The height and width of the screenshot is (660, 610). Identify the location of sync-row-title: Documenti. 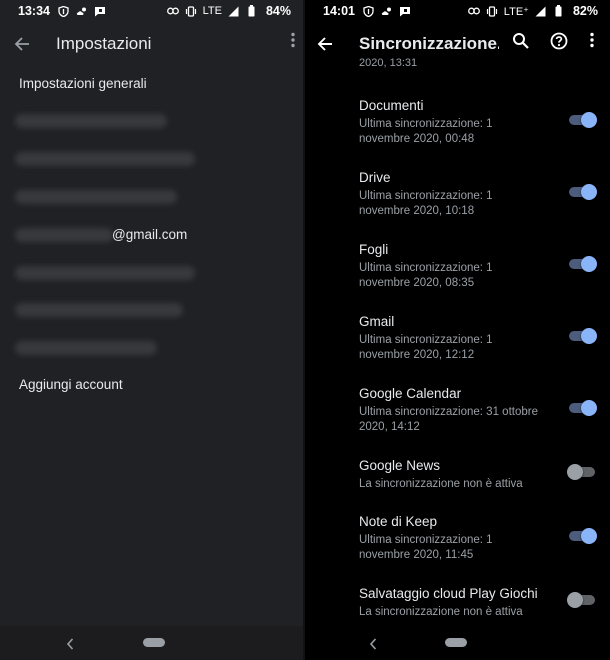
(391, 105).